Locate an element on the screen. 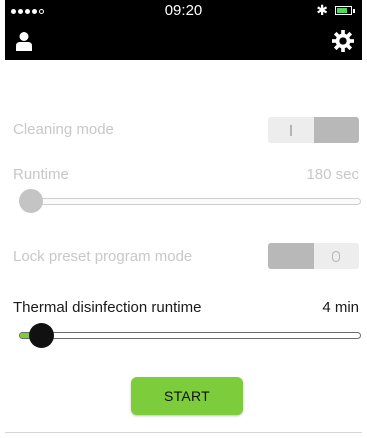 This screenshot has height=438, width=367. toggle-o-glyph is located at coordinates (336, 256).